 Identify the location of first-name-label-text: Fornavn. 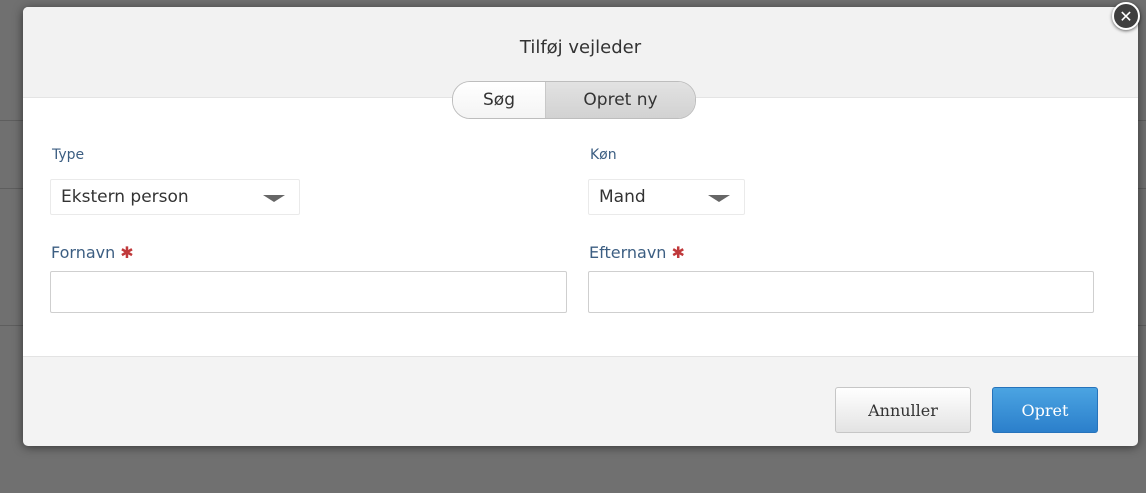
(83, 252).